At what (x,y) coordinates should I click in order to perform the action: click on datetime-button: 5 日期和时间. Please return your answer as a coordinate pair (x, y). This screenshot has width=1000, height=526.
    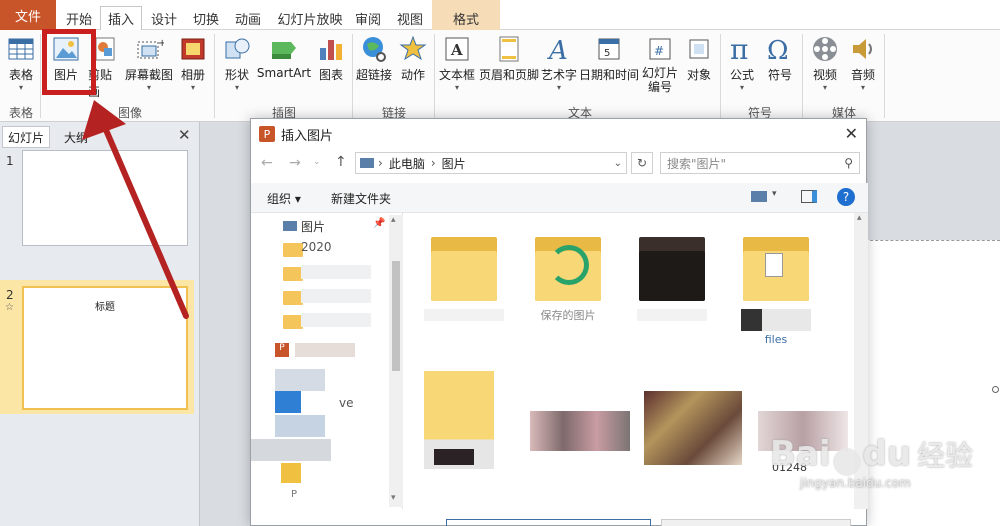
    Looking at the image, I should click on (609, 58).